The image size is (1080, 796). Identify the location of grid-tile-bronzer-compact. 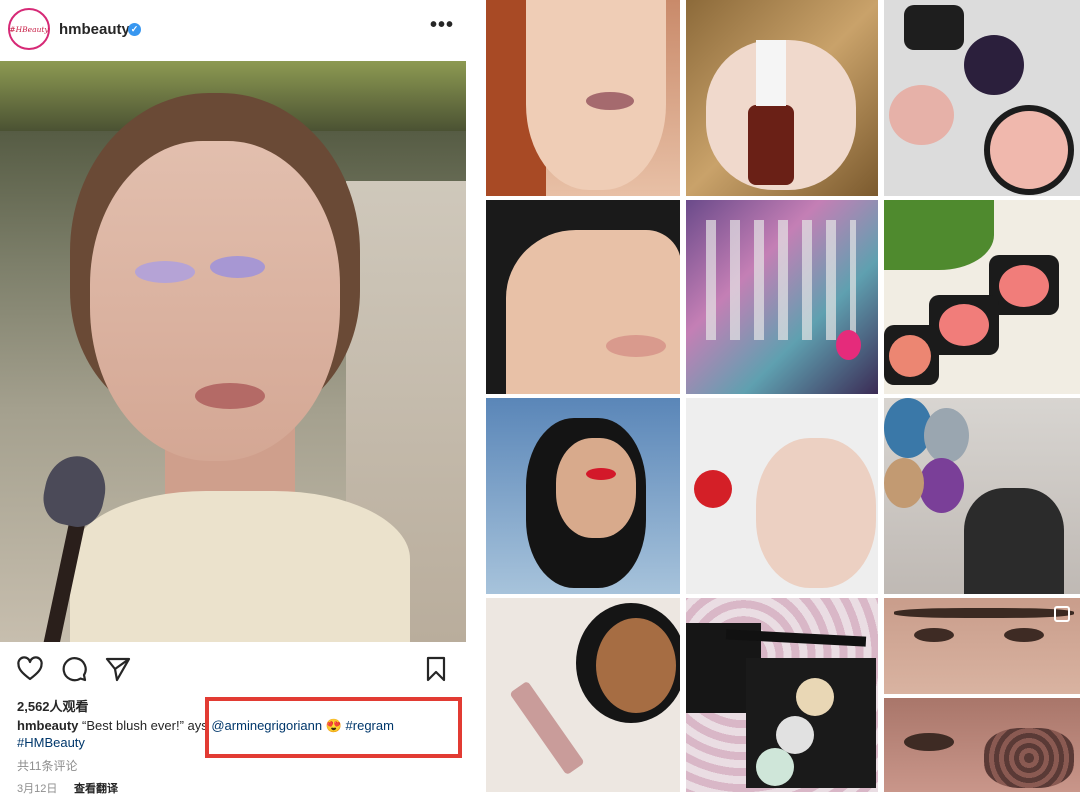
(583, 695).